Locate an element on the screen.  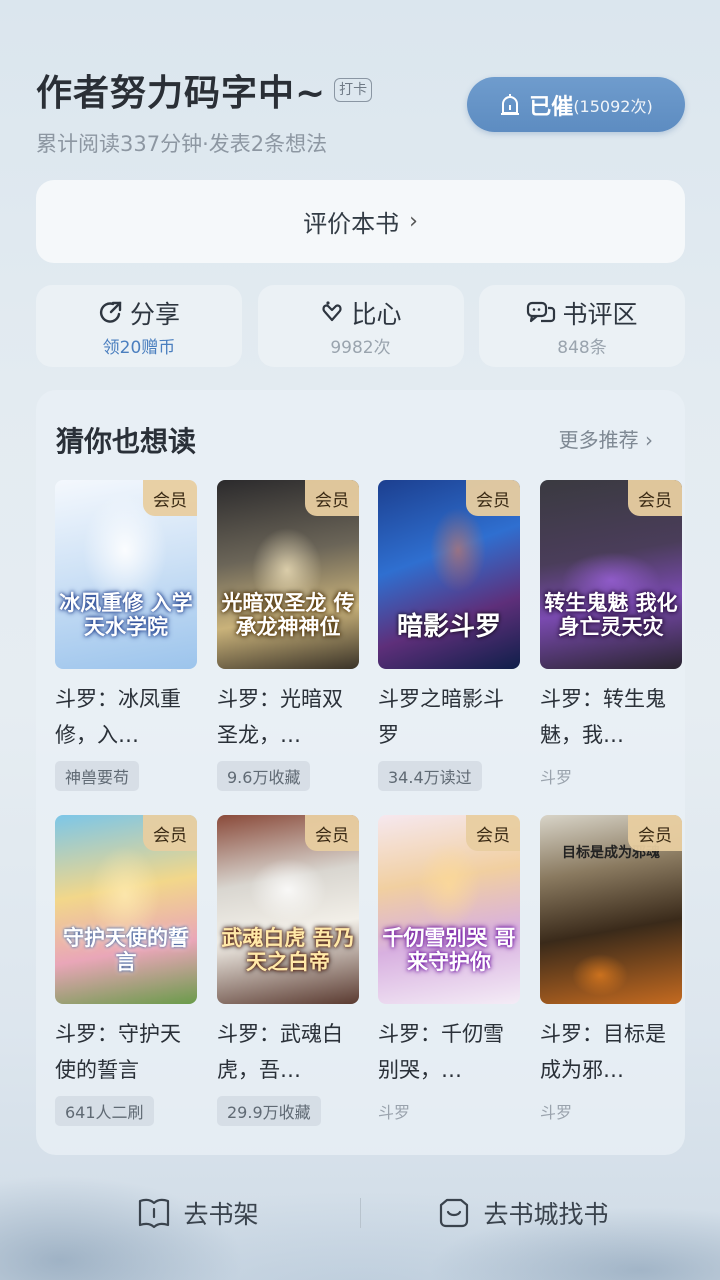
share-button: 分享 领20赠币 is located at coordinates (139, 326).